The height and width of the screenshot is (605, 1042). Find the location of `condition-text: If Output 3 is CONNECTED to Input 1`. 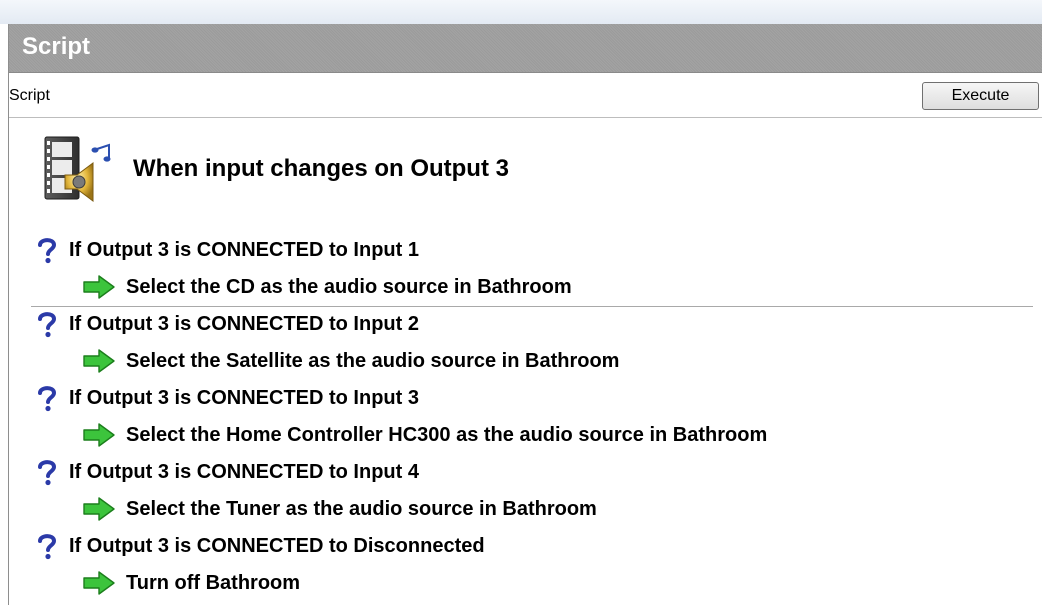

condition-text: If Output 3 is CONNECTED to Input 1 is located at coordinates (244, 249).